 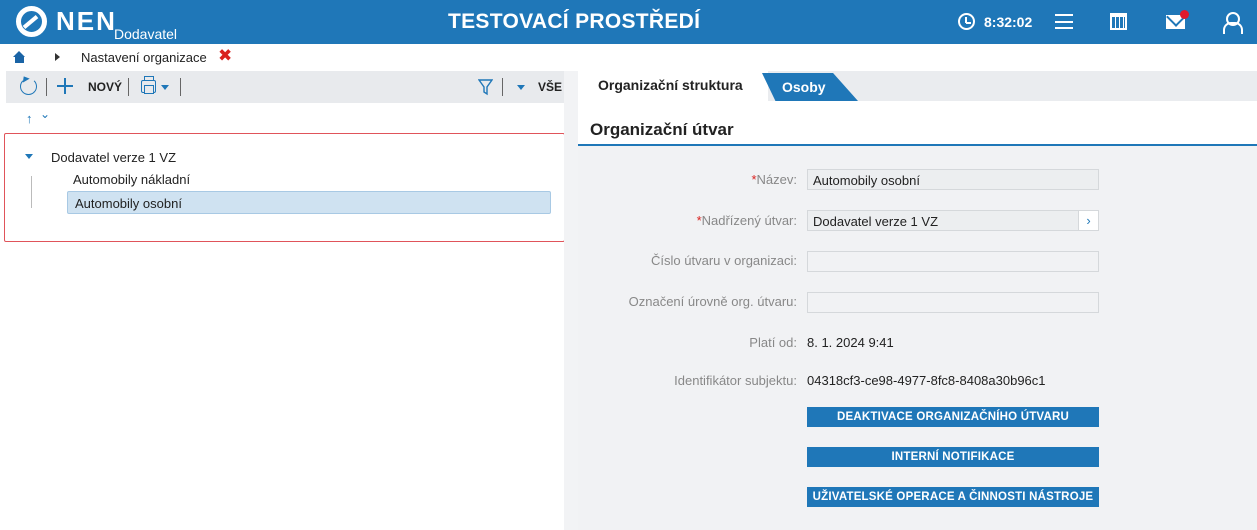 What do you see at coordinates (953, 179) in the screenshot?
I see `name-field: Automobily osobní` at bounding box center [953, 179].